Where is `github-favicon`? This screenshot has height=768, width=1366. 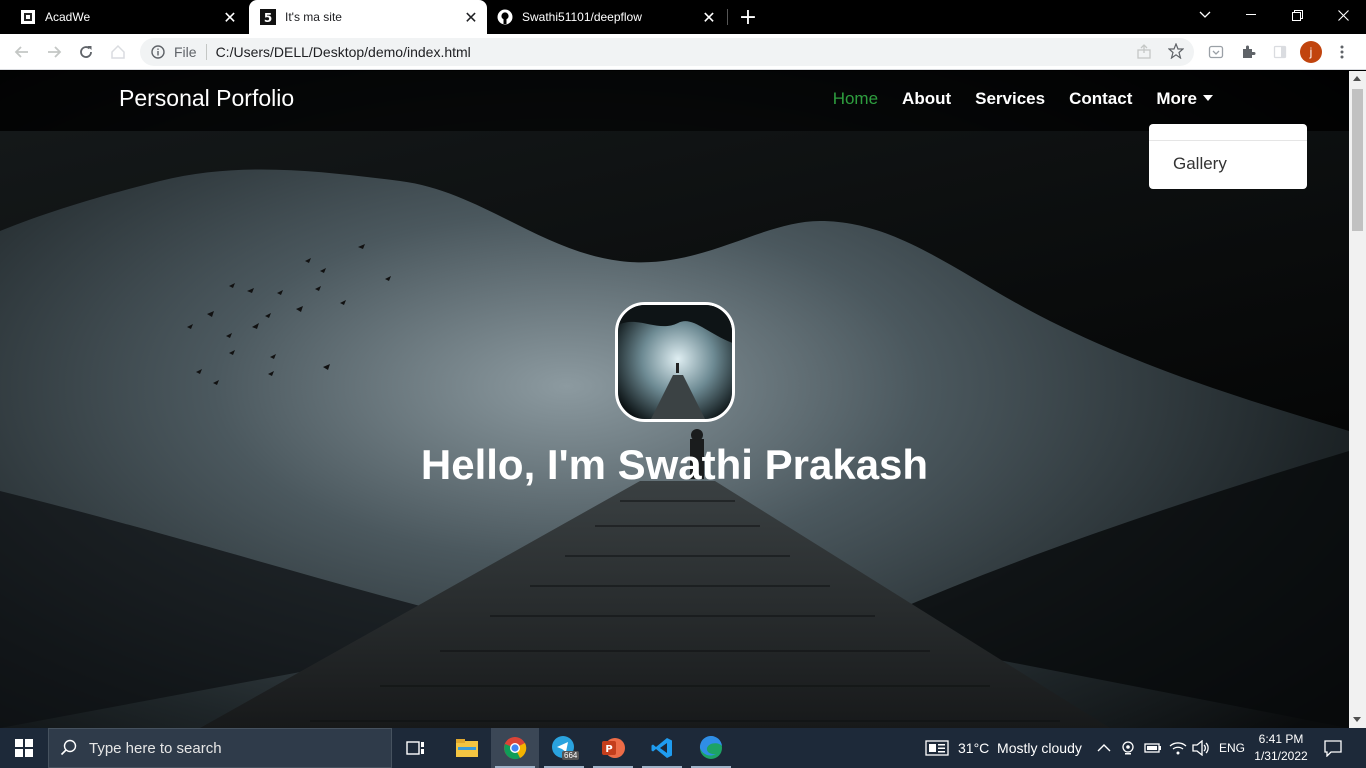 github-favicon is located at coordinates (505, 17).